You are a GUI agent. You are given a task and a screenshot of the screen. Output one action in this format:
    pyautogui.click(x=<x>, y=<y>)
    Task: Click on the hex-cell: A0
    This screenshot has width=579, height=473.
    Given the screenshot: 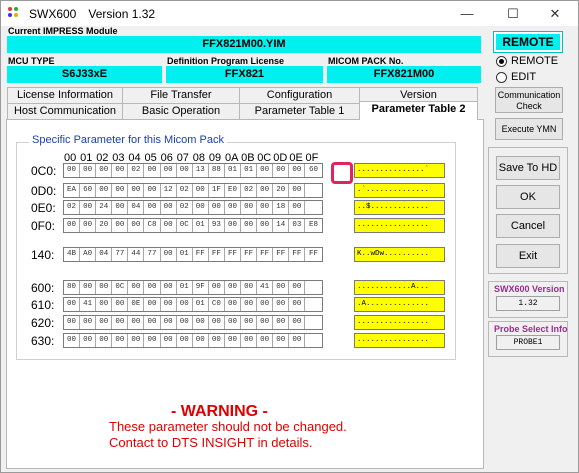 What is the action you would take?
    pyautogui.click(x=88, y=254)
    